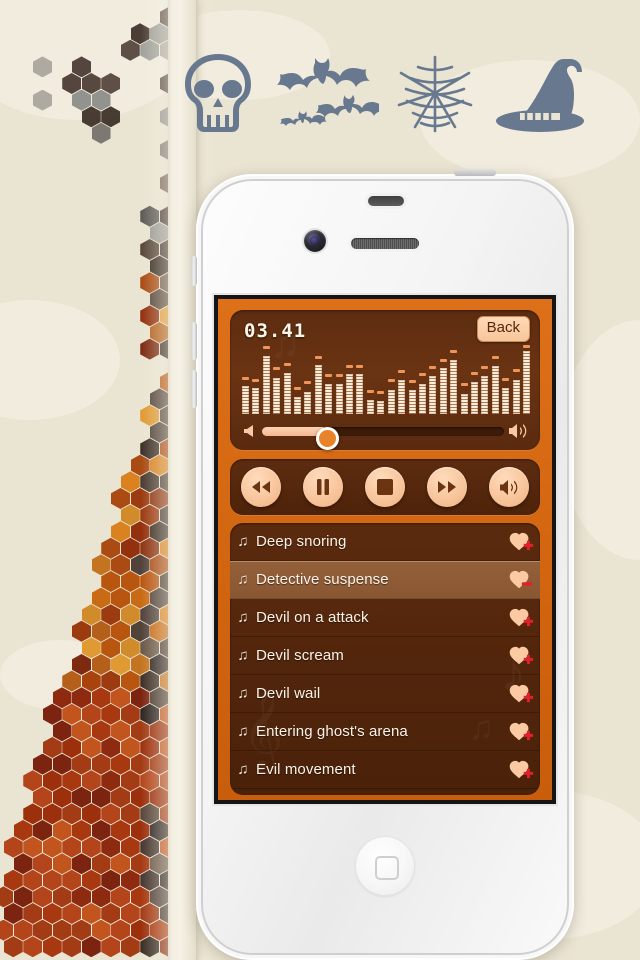  What do you see at coordinates (385, 243) in the screenshot?
I see `earpiece-speaker-icon` at bounding box center [385, 243].